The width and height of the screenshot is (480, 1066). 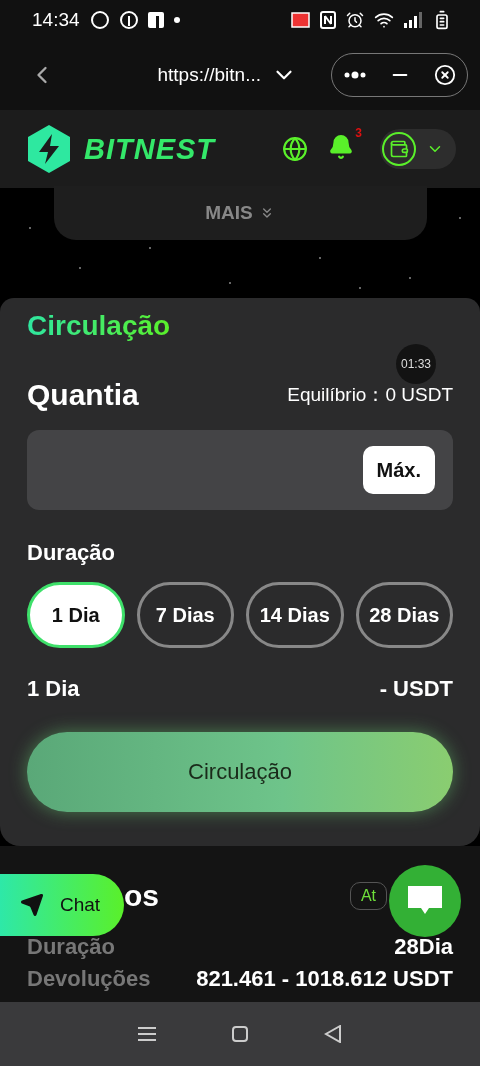 What do you see at coordinates (423, 947) in the screenshot?
I see `detail-value: 28Dia` at bounding box center [423, 947].